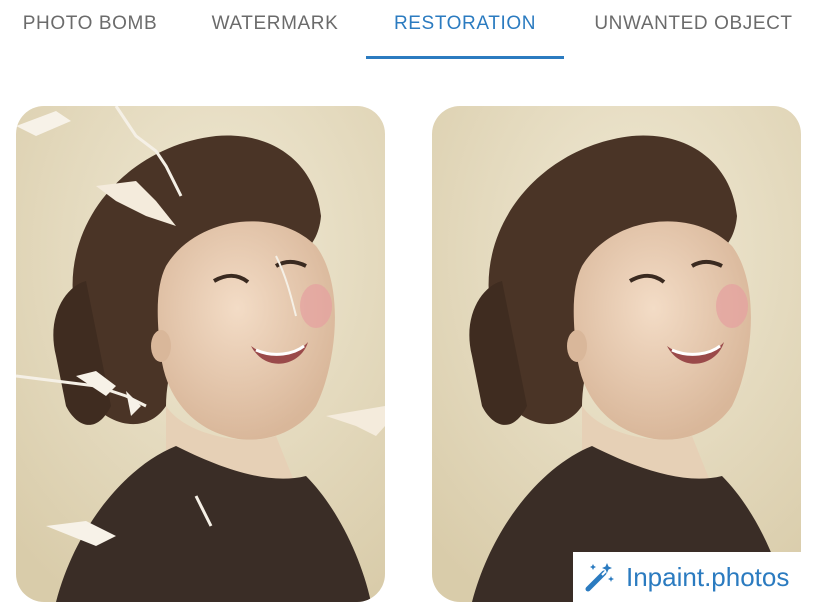 This screenshot has width=815, height=613. What do you see at coordinates (90, 30) in the screenshot?
I see `tab-photo-bomb: PHOTO BOMB` at bounding box center [90, 30].